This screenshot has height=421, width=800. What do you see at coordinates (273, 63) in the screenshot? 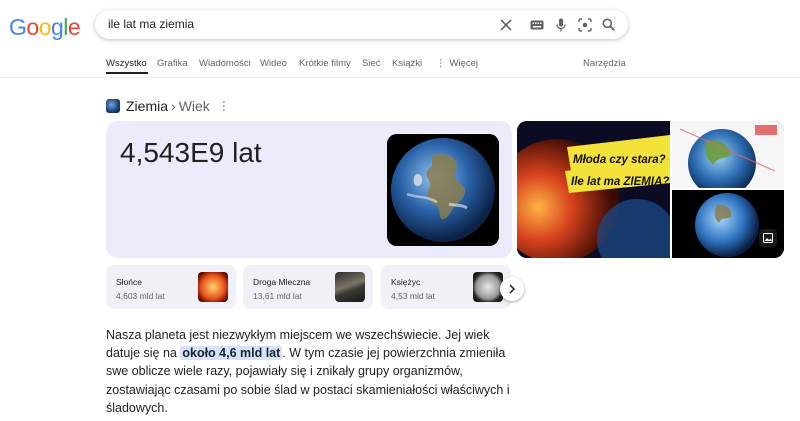
I see `tab-videos: Wideo` at bounding box center [273, 63].